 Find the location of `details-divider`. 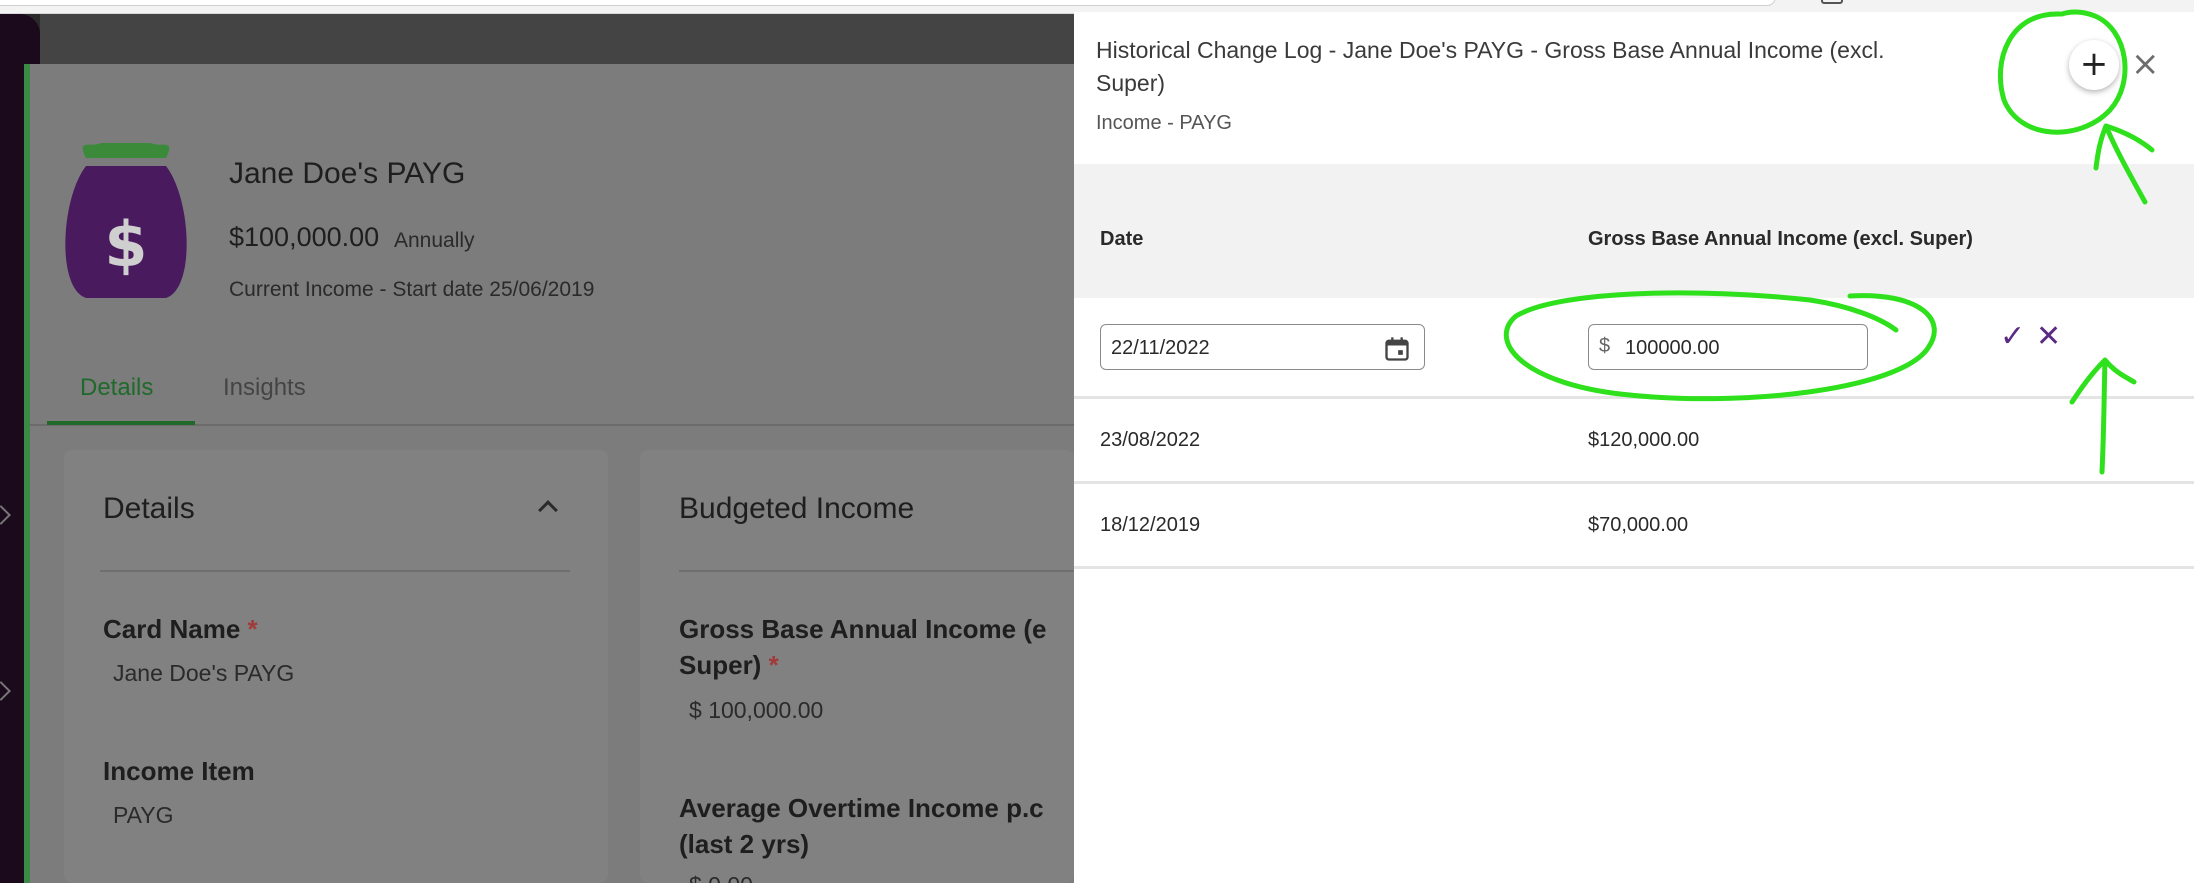

details-divider is located at coordinates (335, 571).